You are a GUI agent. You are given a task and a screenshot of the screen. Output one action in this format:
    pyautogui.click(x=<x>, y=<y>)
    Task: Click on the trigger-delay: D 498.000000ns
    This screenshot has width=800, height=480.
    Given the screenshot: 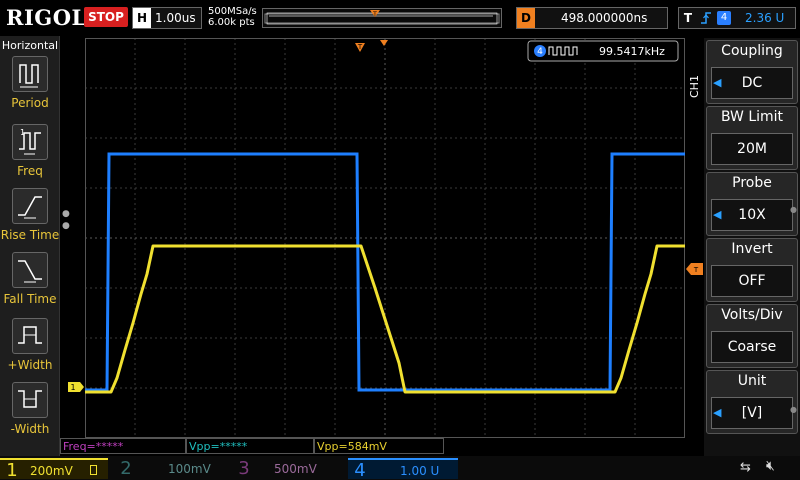 What is the action you would take?
    pyautogui.click(x=592, y=18)
    